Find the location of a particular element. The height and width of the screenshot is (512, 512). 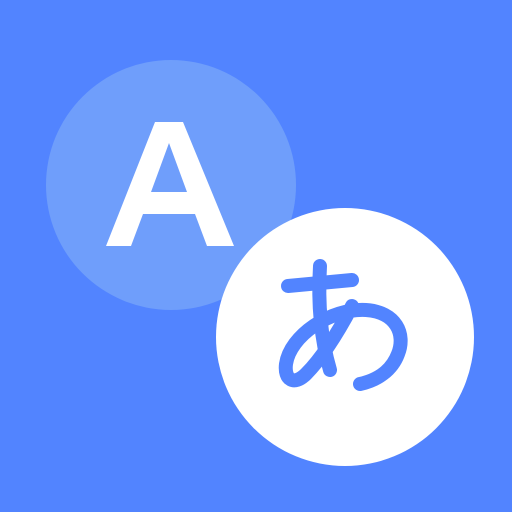

letter-hiragana-a-glyph is located at coordinates (343, 325).